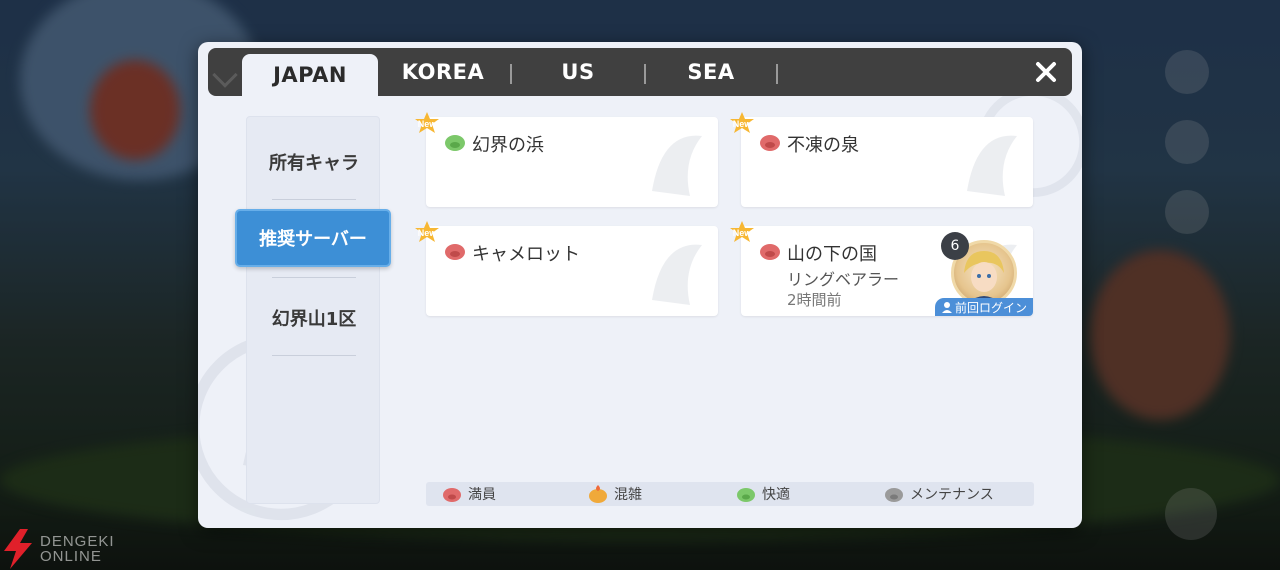 The height and width of the screenshot is (570, 1280). I want to click on tab-corner-icon, so click(225, 75).